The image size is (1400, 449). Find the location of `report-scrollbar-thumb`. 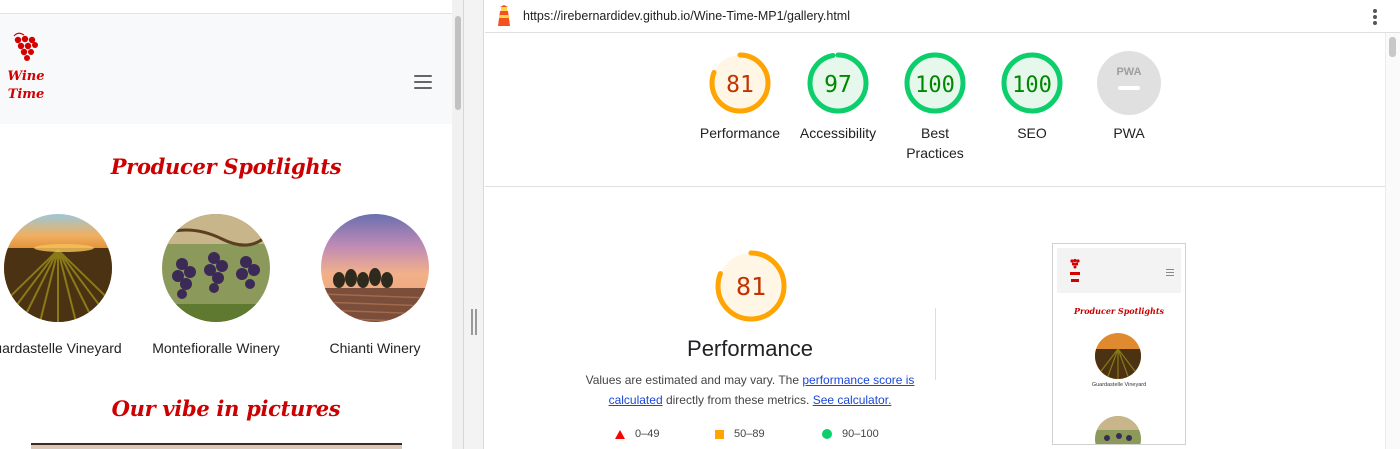

report-scrollbar-thumb is located at coordinates (1392, 47).